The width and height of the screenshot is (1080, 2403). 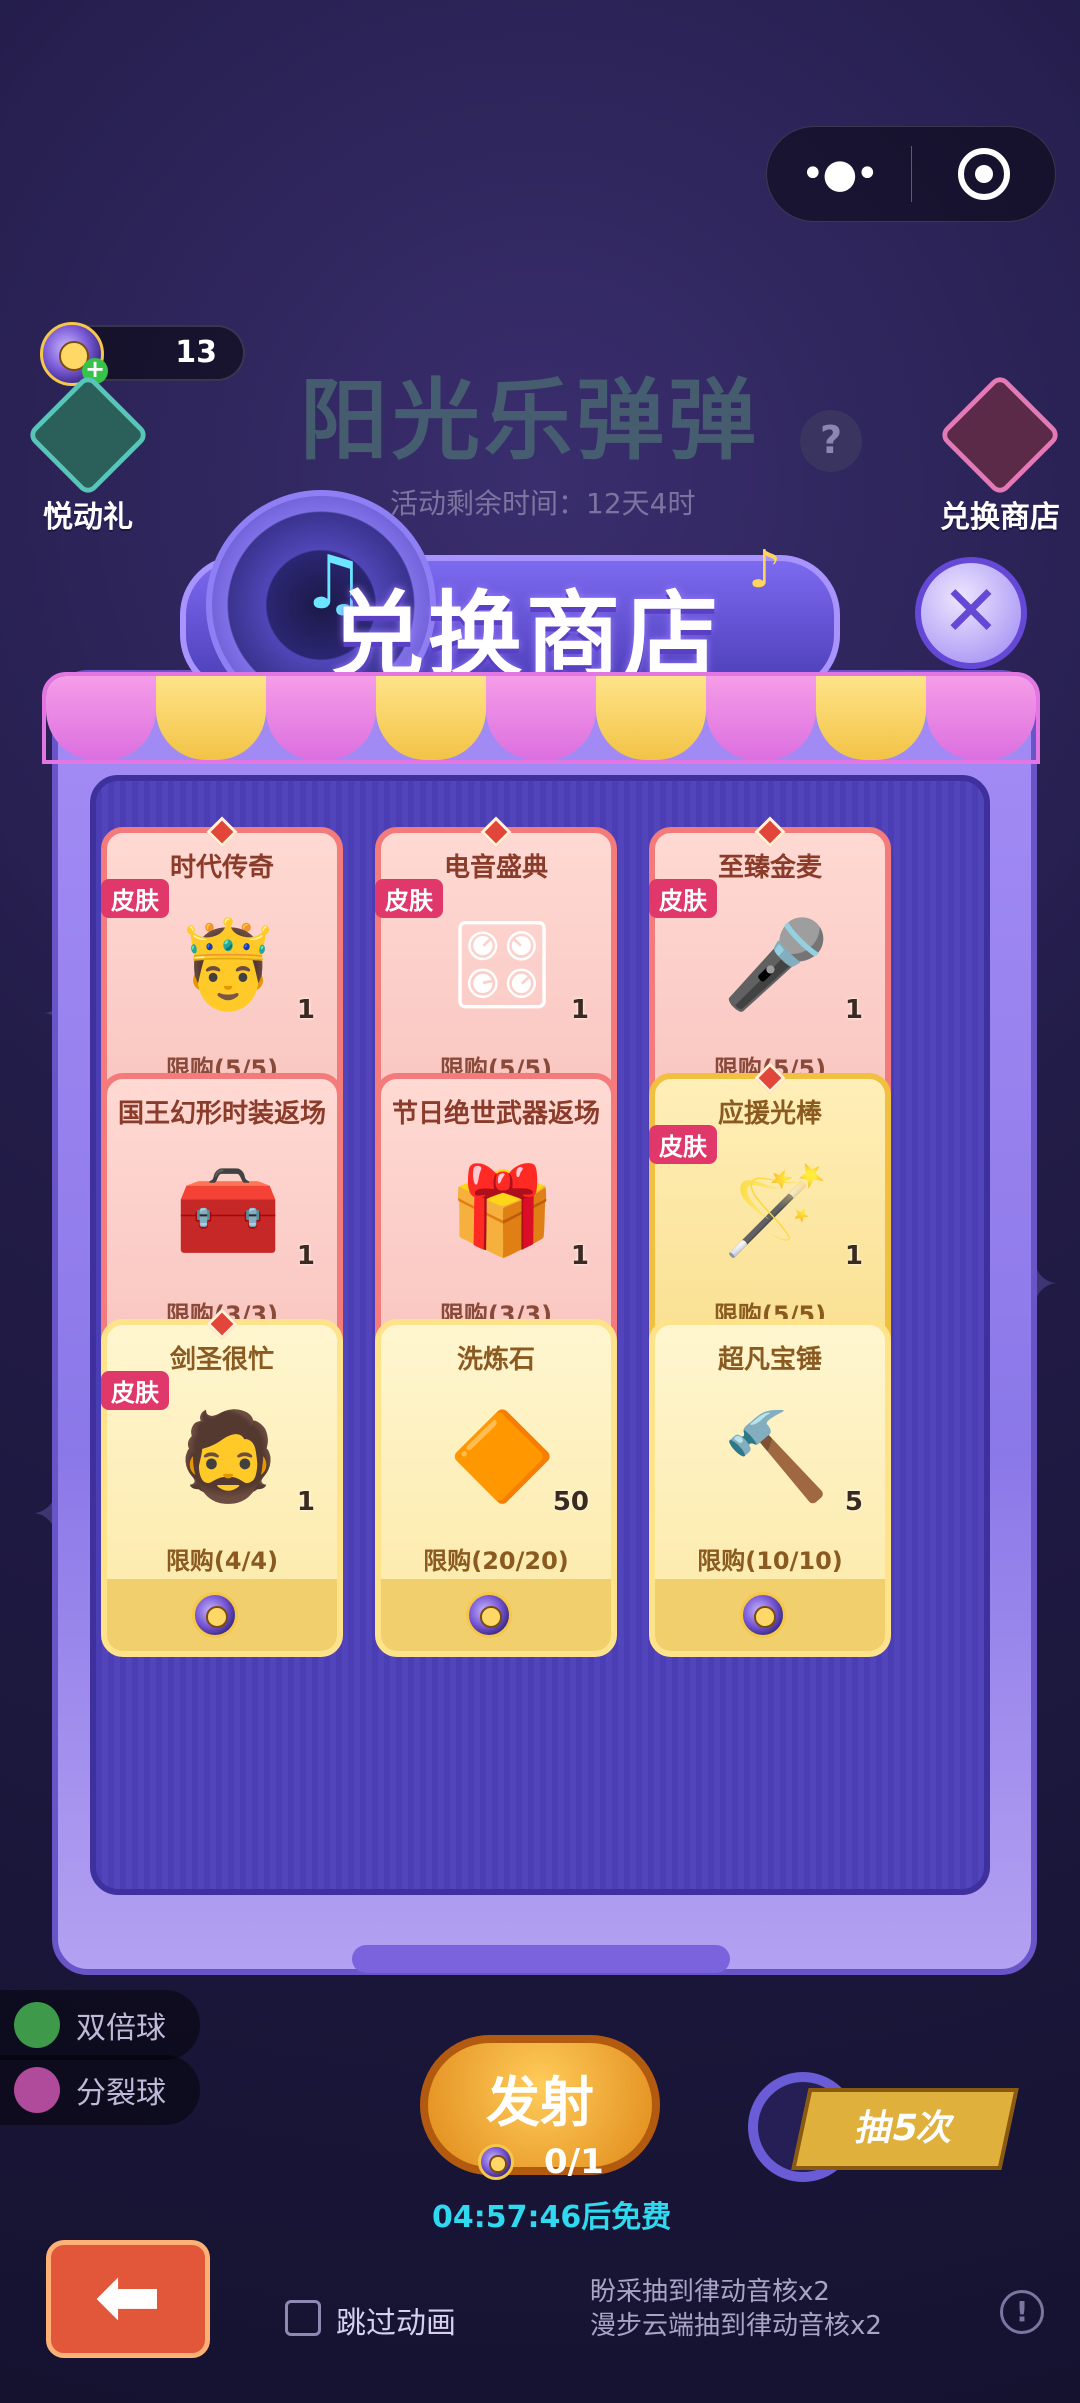 I want to click on exchange-shop-label: 兑换商店, so click(x=1000, y=517).